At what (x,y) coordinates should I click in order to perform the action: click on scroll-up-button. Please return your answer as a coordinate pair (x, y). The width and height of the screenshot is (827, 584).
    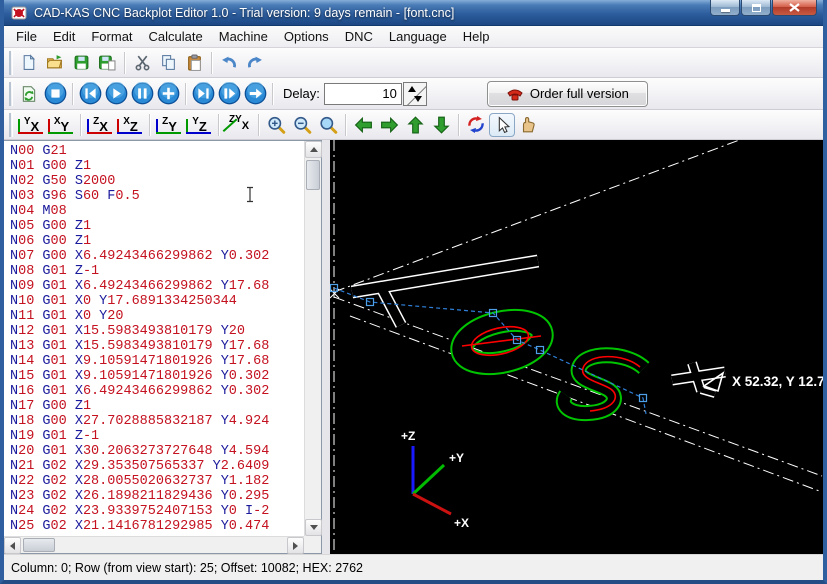
    Looking at the image, I should click on (313, 149).